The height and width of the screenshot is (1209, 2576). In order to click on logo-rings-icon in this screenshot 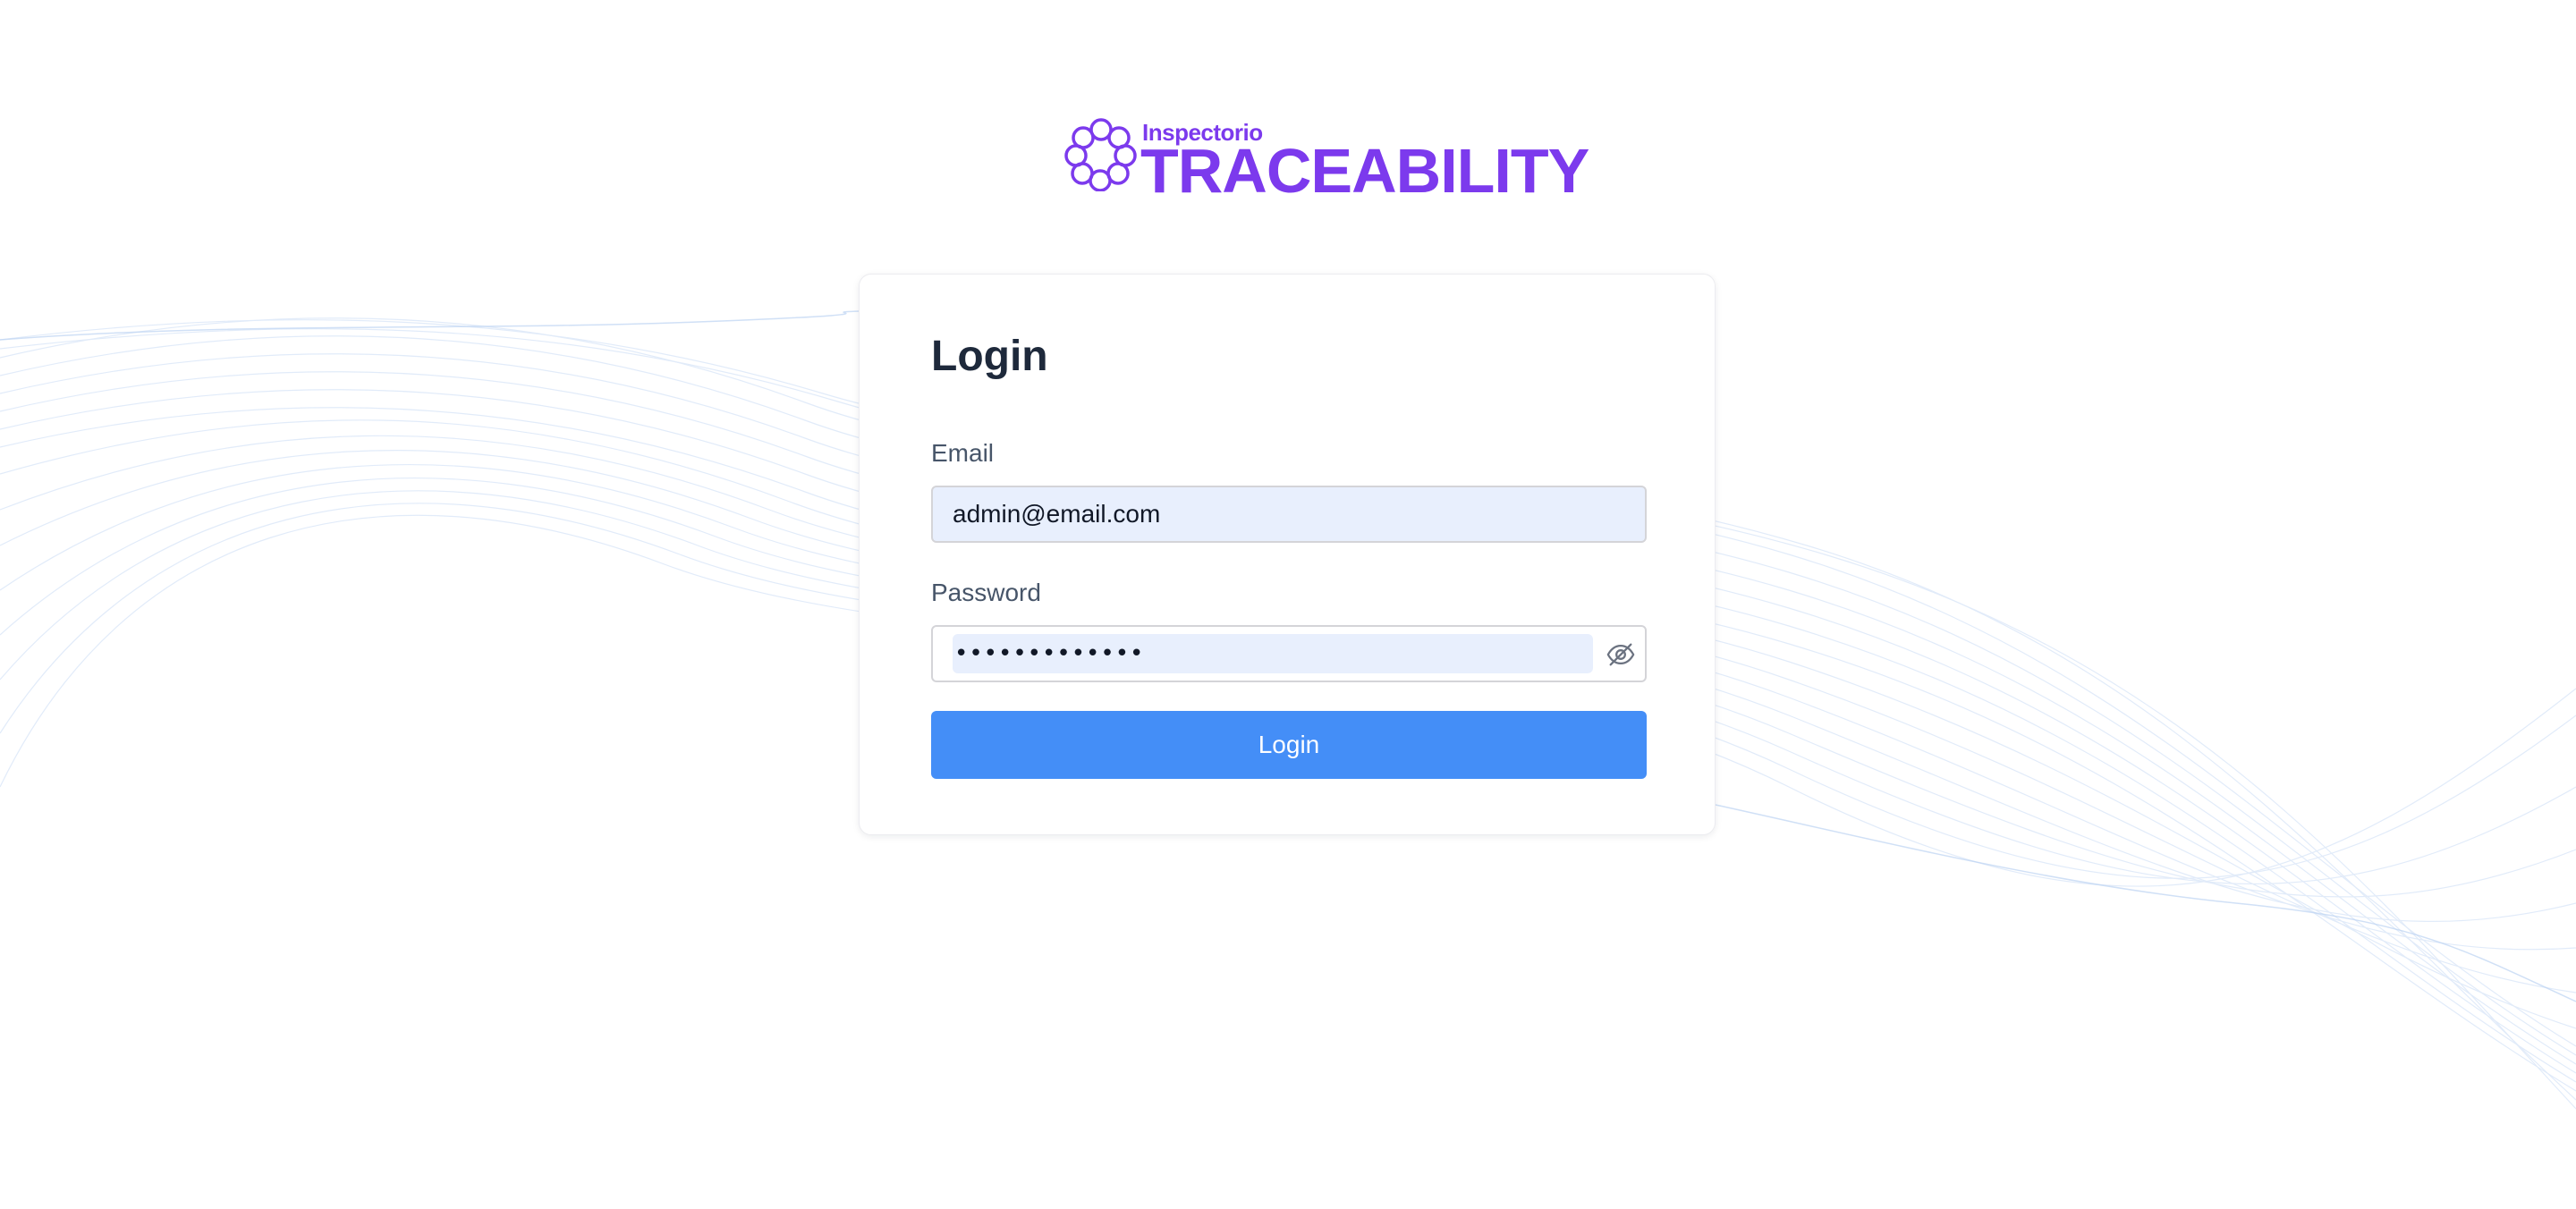, I will do `click(1100, 154)`.